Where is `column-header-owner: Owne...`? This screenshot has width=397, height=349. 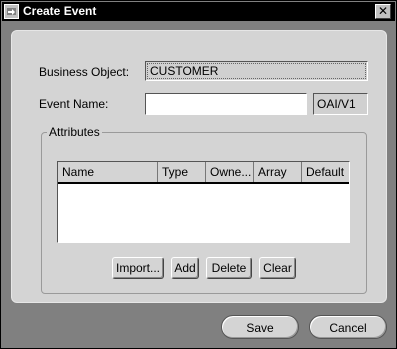 column-header-owner: Owne... is located at coordinates (230, 172).